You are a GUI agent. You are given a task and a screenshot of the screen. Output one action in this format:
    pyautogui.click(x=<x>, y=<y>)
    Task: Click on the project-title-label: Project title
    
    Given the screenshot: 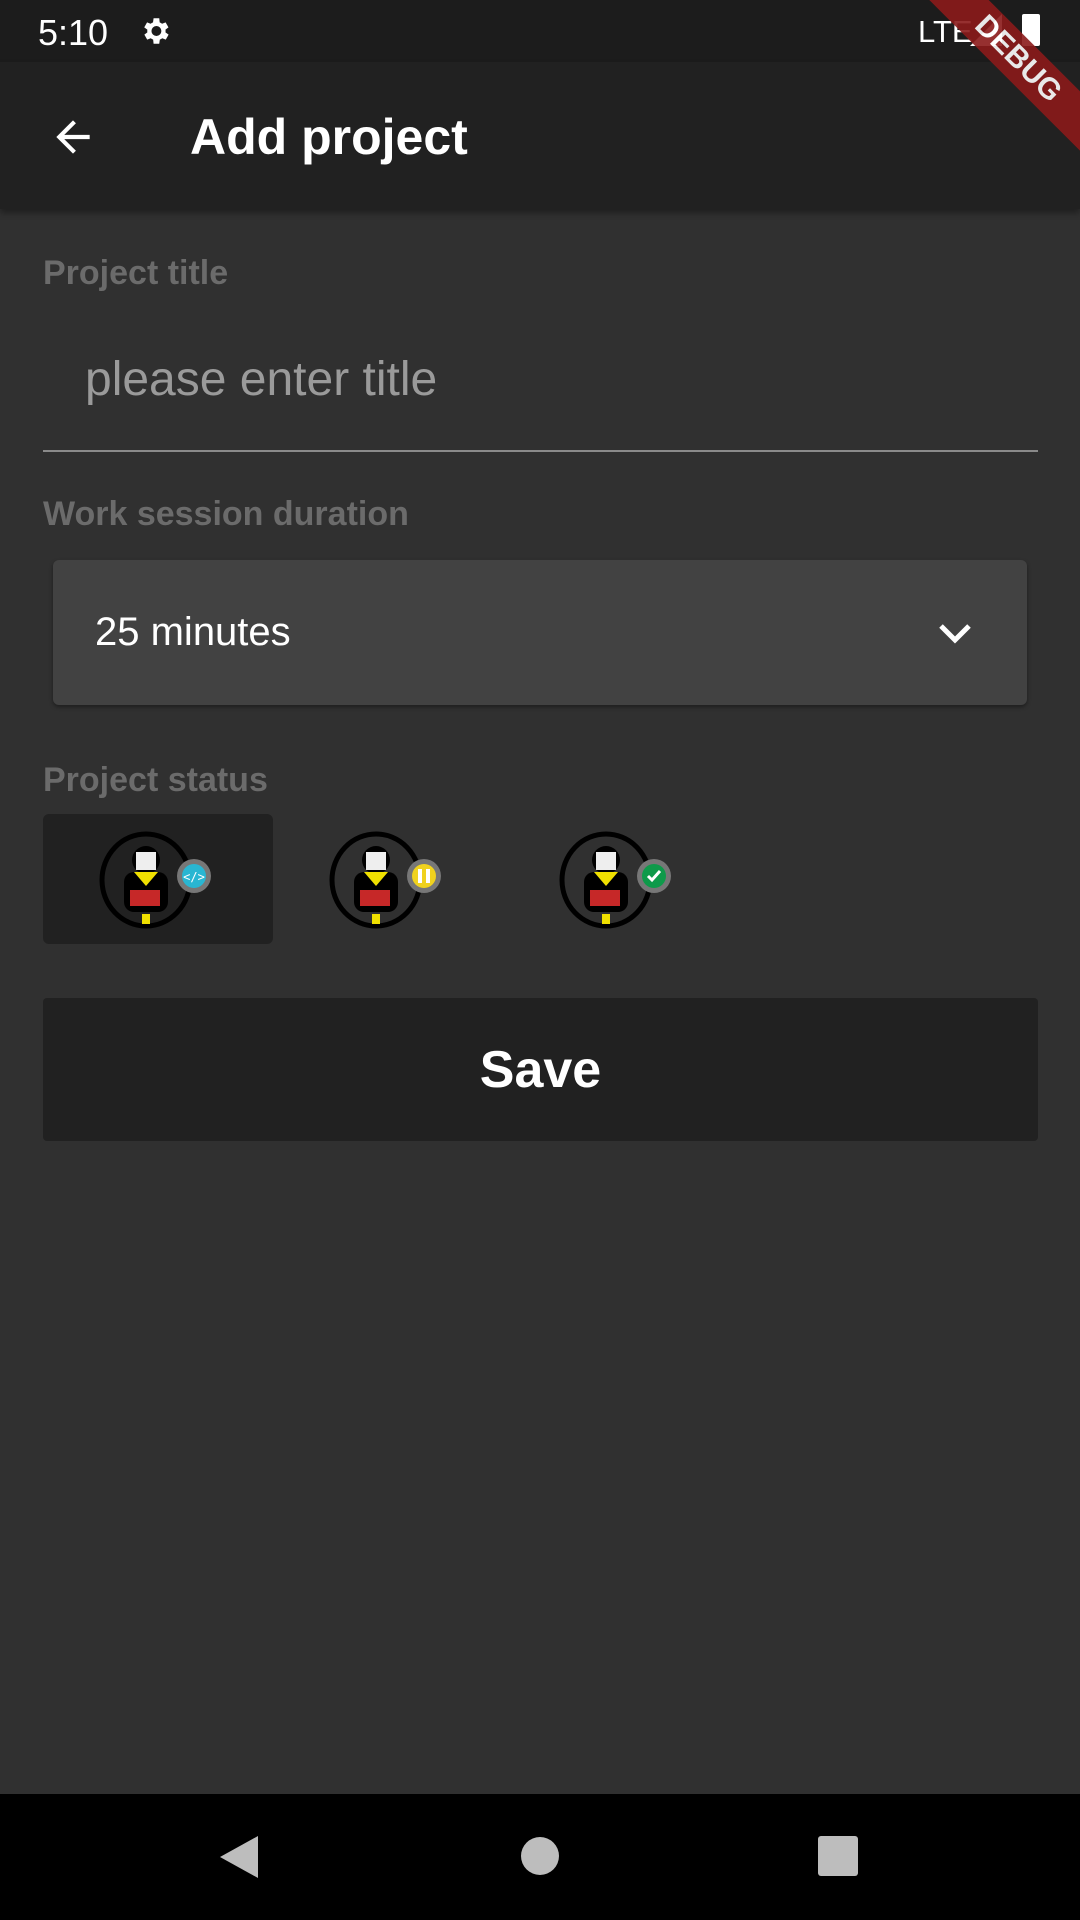 What is the action you would take?
    pyautogui.click(x=136, y=273)
    